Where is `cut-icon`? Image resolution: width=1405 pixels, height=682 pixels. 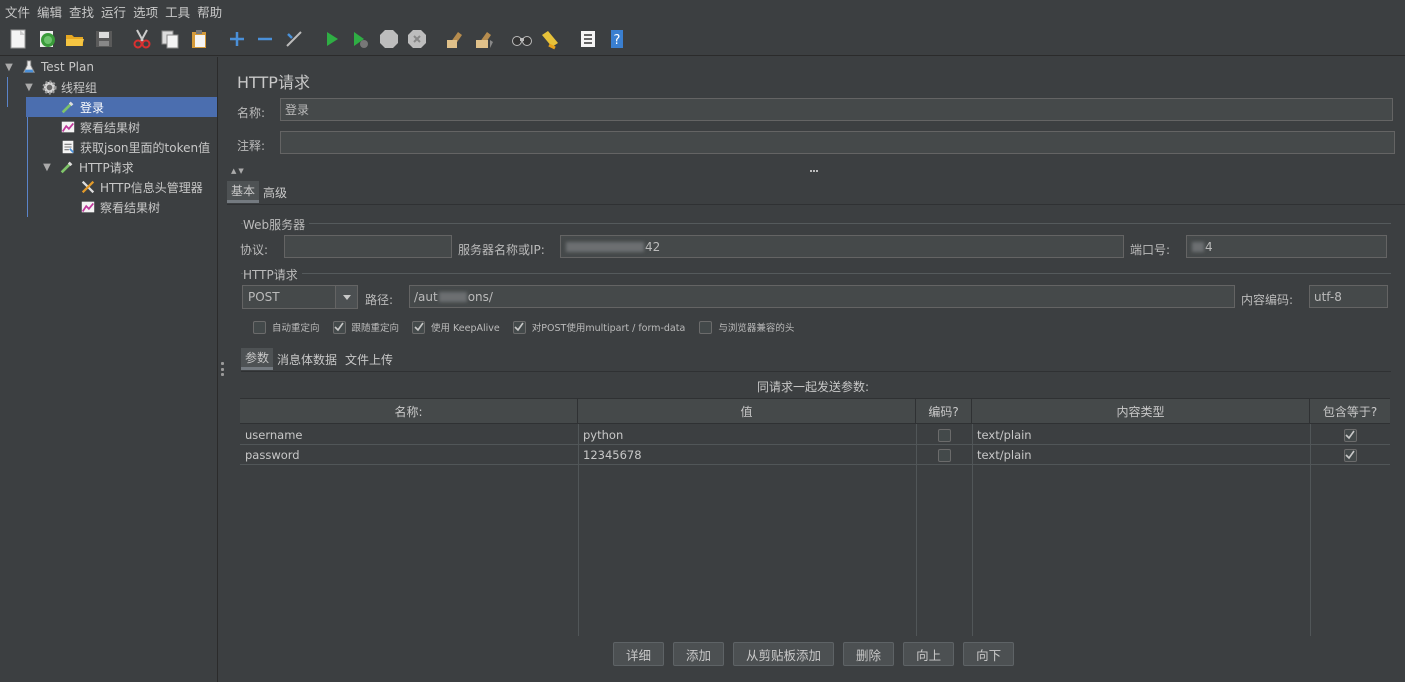 cut-icon is located at coordinates (142, 39).